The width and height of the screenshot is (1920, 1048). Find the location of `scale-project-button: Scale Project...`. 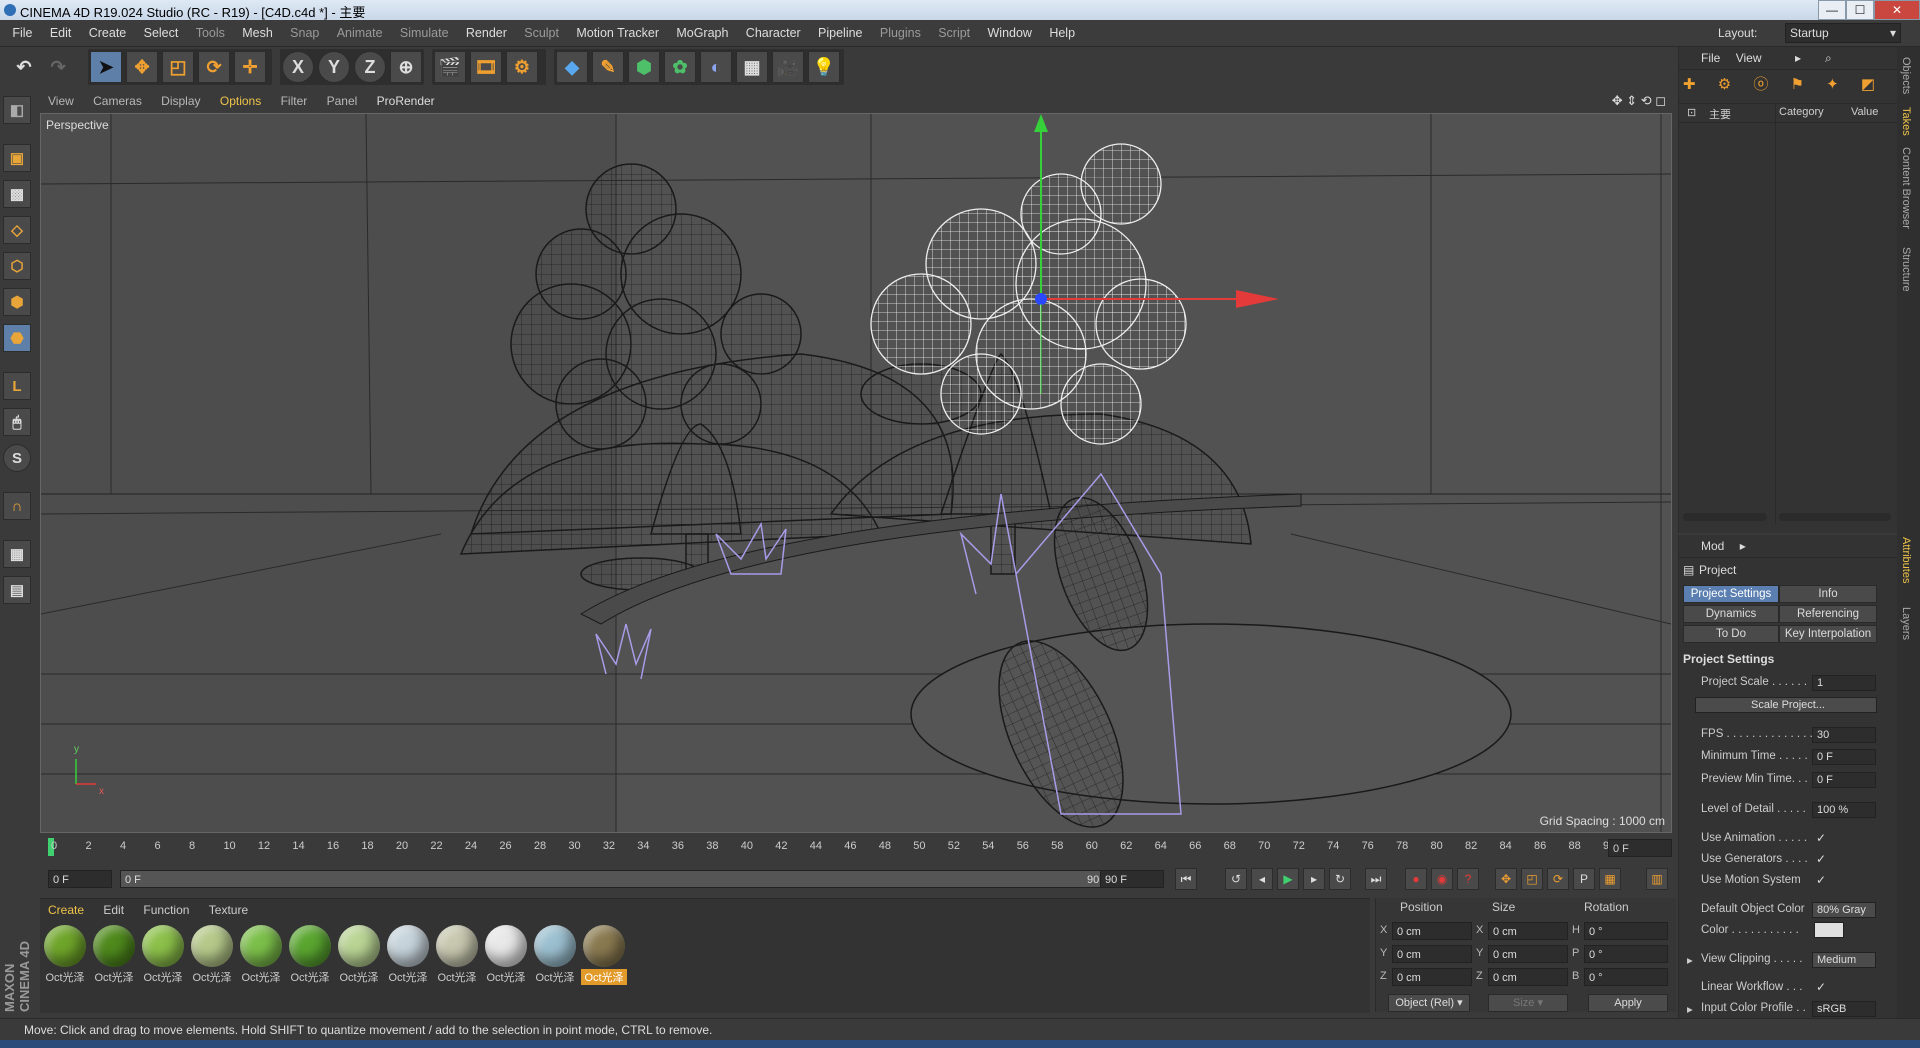

scale-project-button: Scale Project... is located at coordinates (1786, 705).